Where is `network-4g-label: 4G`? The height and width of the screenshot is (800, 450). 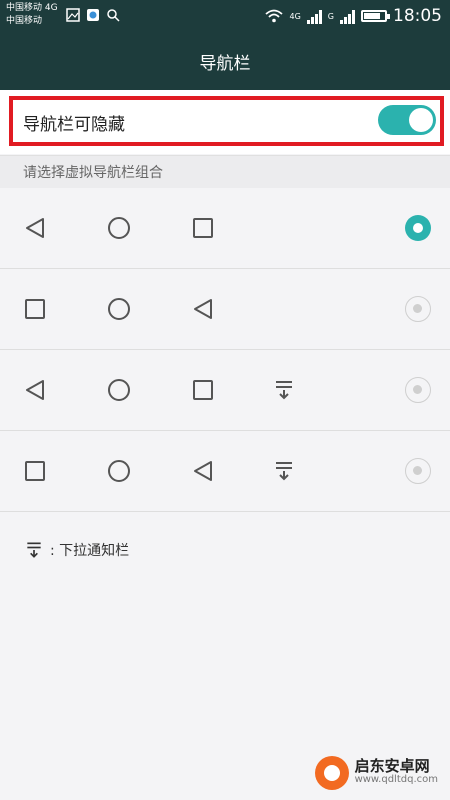 network-4g-label: 4G is located at coordinates (295, 16).